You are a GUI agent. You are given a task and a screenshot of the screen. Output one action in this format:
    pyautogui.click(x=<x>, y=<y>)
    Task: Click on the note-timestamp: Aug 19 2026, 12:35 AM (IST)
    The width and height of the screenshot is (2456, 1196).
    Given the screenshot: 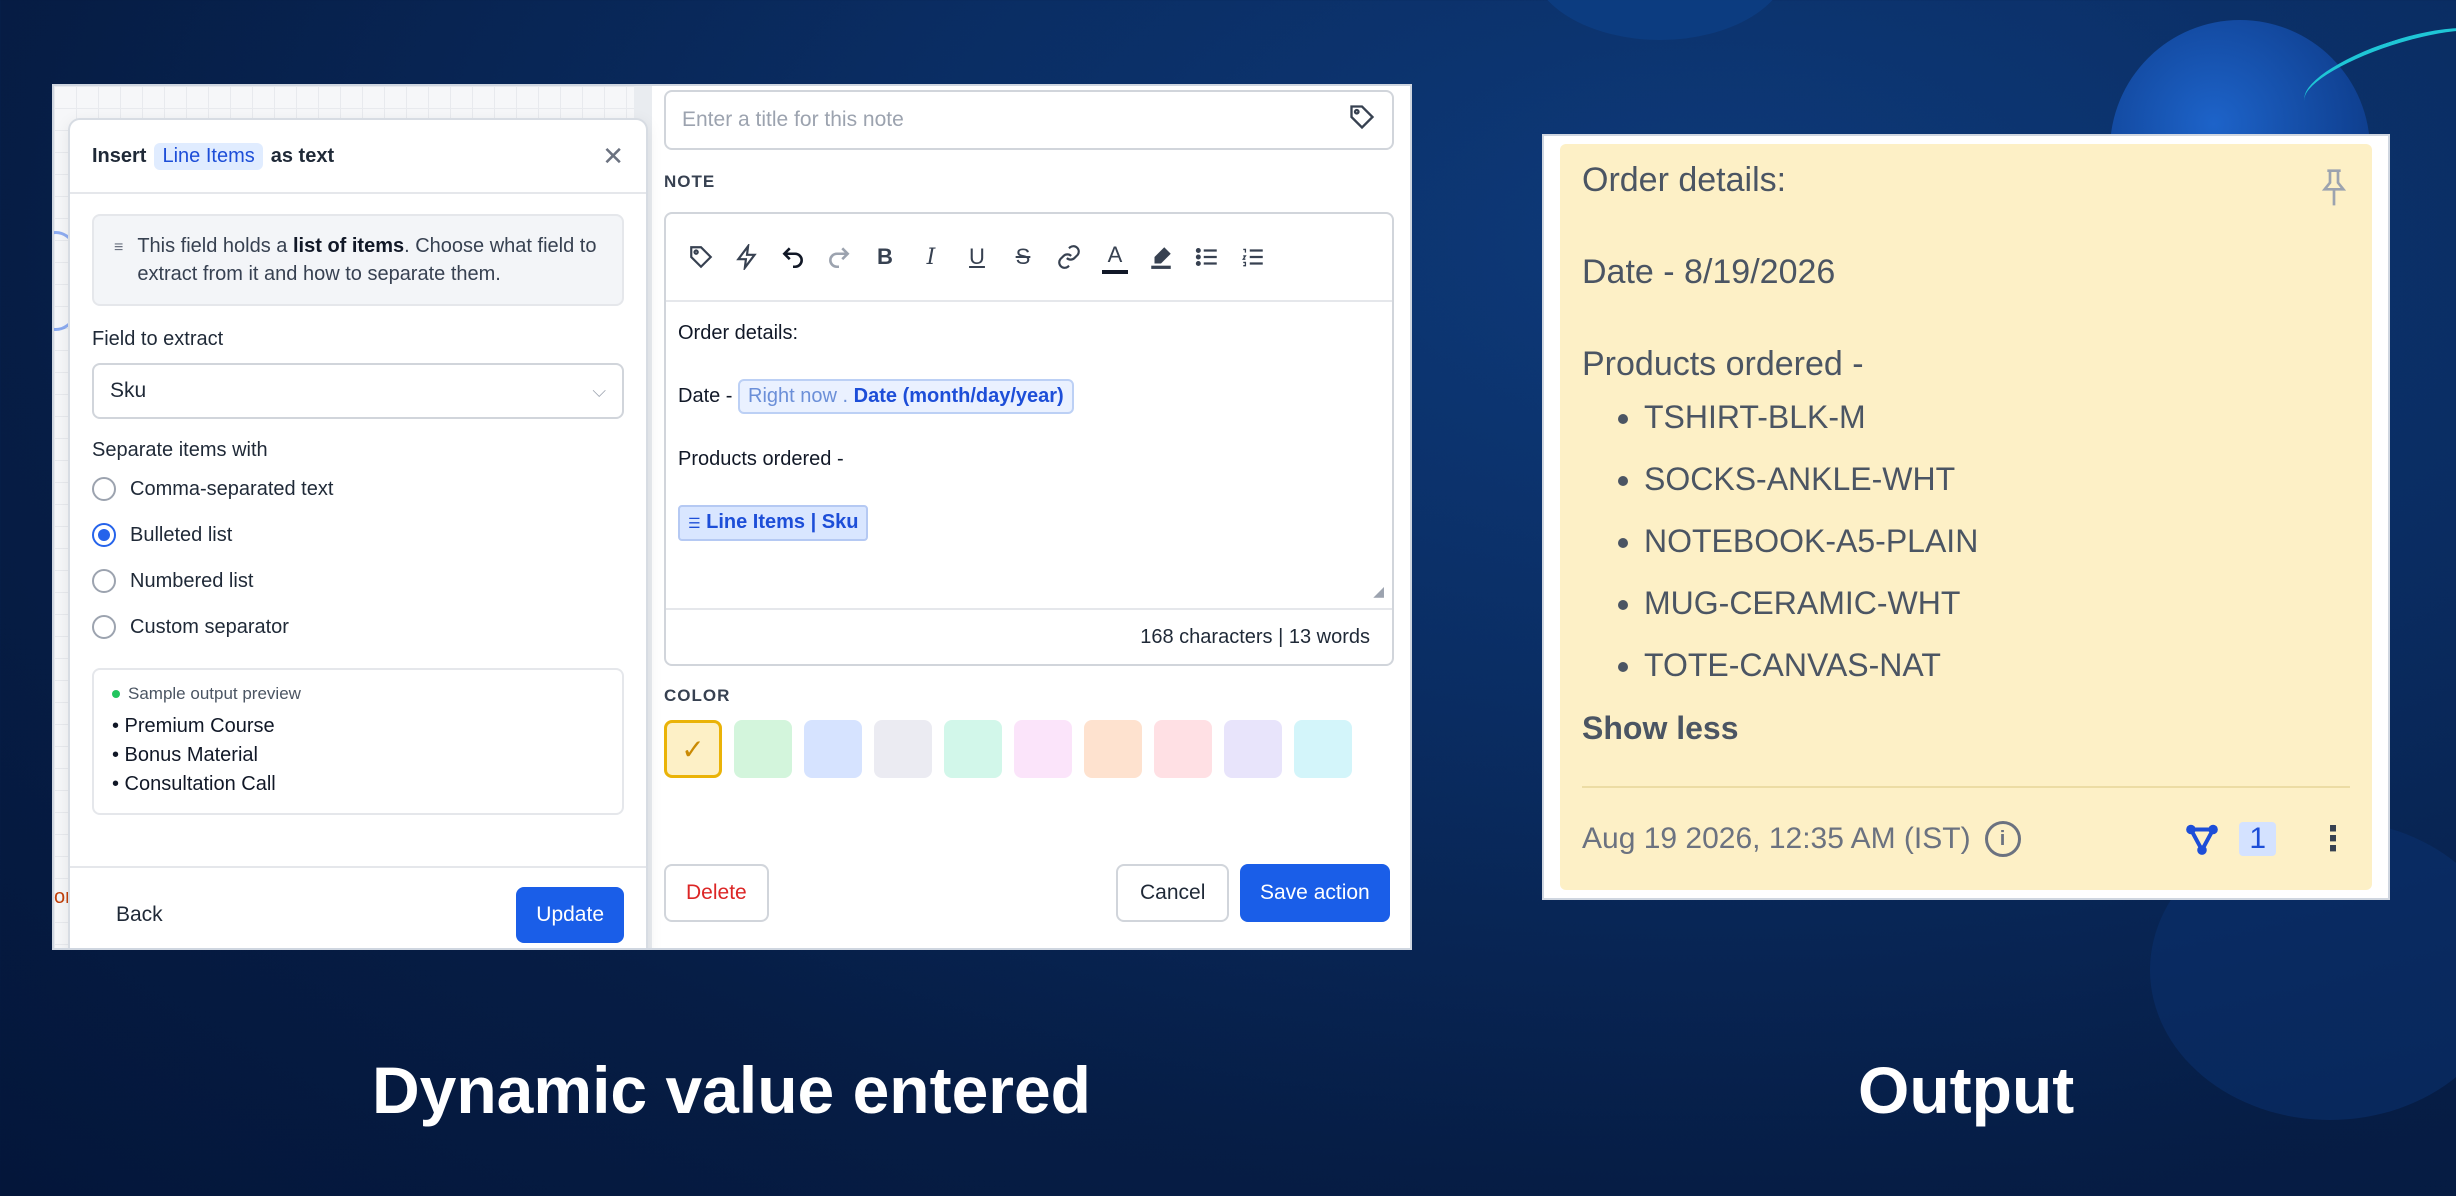 What is the action you would take?
    pyautogui.click(x=1776, y=838)
    